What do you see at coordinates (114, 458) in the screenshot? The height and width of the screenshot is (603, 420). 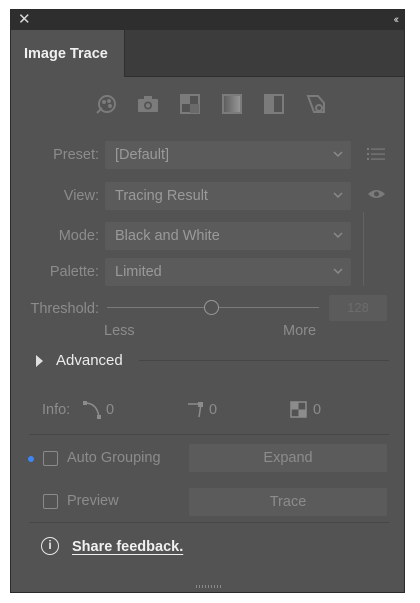 I see `auto-grouping-label: Auto Grouping` at bounding box center [114, 458].